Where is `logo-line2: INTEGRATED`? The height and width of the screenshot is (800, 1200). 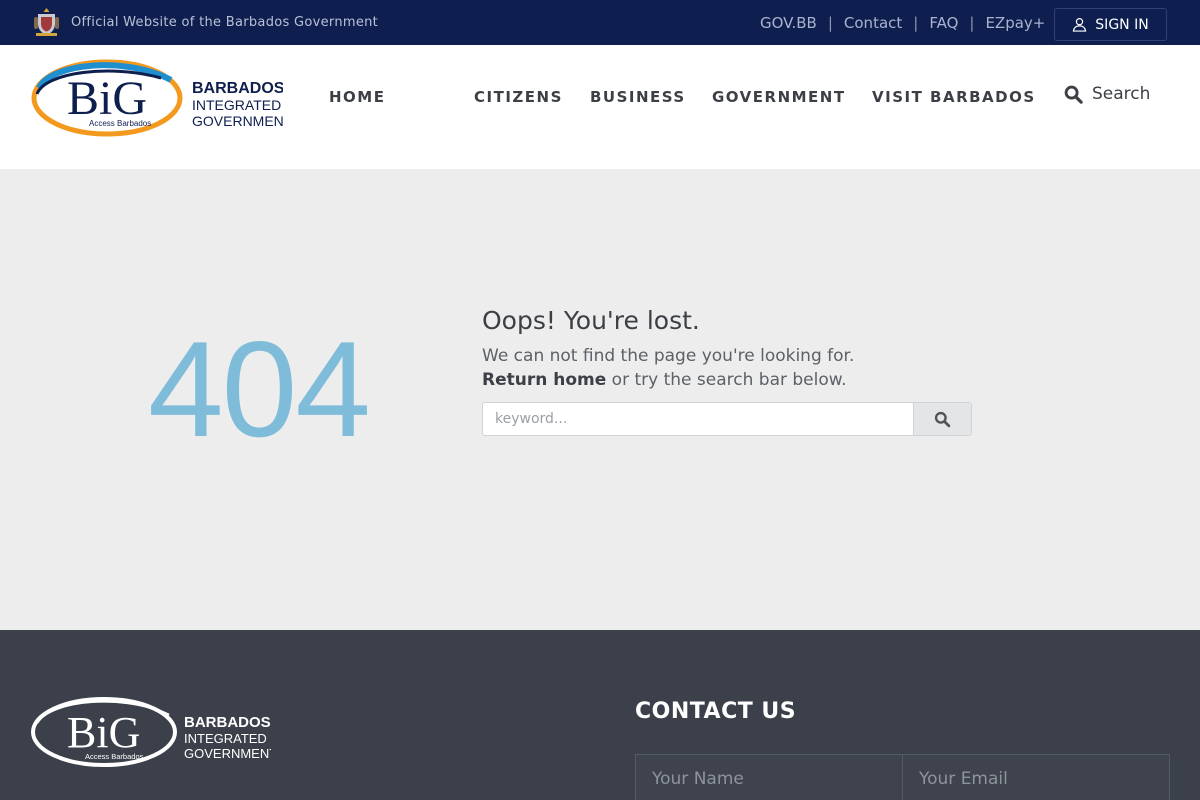 logo-line2: INTEGRATED is located at coordinates (236, 105).